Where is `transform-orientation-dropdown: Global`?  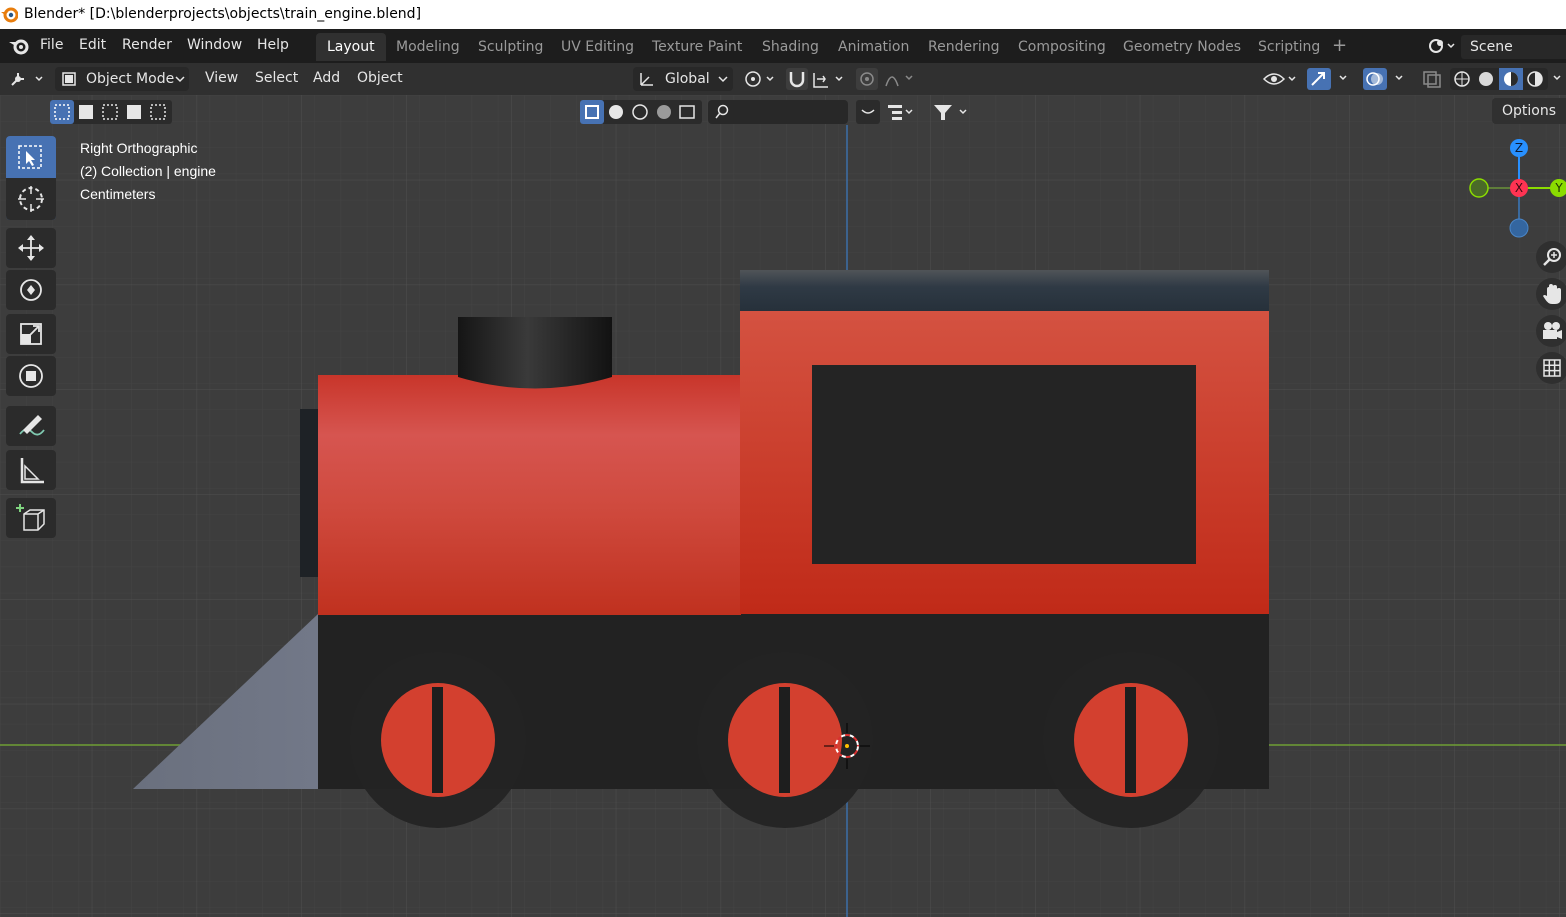 transform-orientation-dropdown: Global is located at coordinates (683, 79).